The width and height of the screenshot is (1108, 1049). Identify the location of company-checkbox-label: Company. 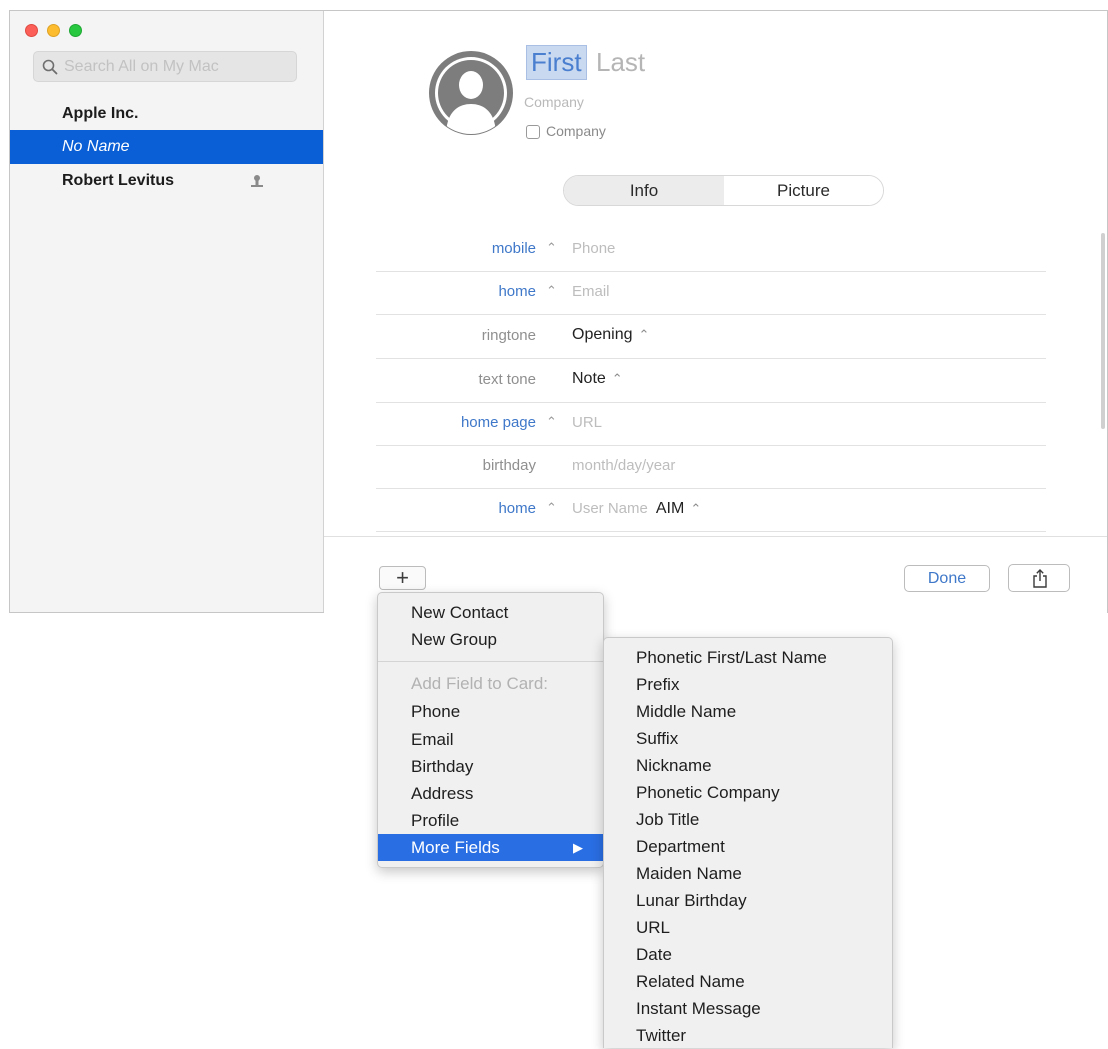
(576, 131).